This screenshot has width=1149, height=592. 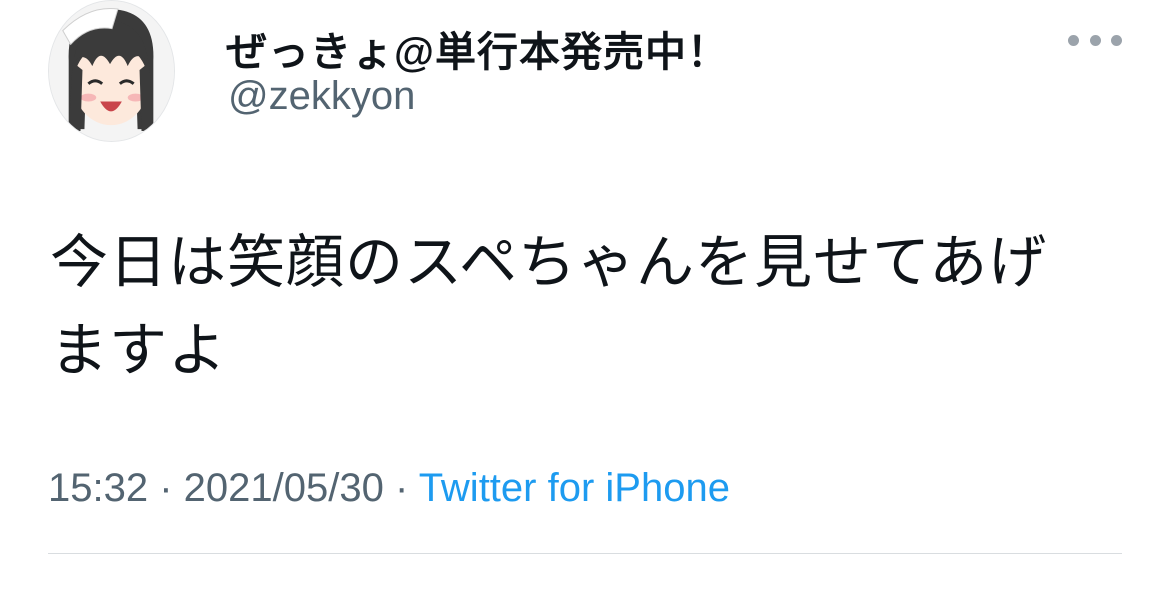 What do you see at coordinates (585, 553) in the screenshot?
I see `divider` at bounding box center [585, 553].